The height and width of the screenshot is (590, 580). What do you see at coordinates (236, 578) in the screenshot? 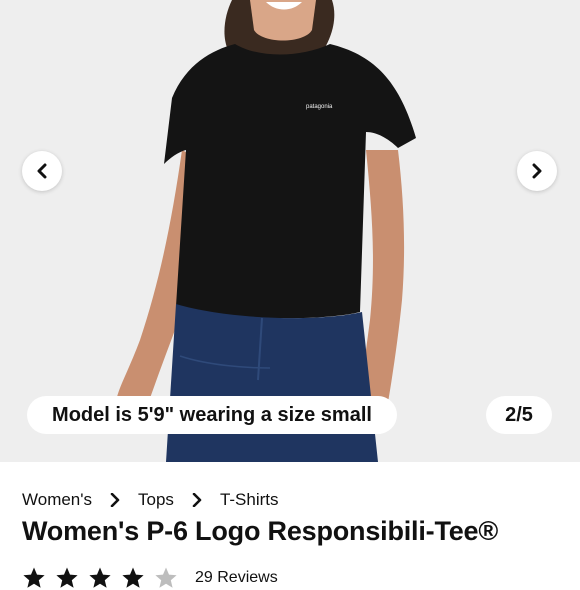
I see `reviews-link: 29 Reviews` at bounding box center [236, 578].